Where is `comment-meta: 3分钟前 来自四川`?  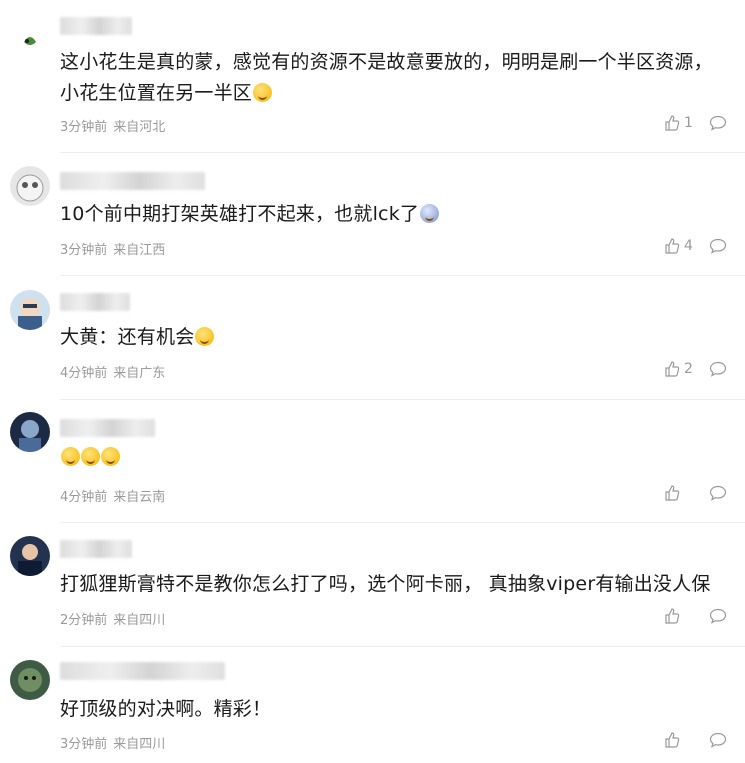 comment-meta: 3分钟前 来自四川 is located at coordinates (115, 742).